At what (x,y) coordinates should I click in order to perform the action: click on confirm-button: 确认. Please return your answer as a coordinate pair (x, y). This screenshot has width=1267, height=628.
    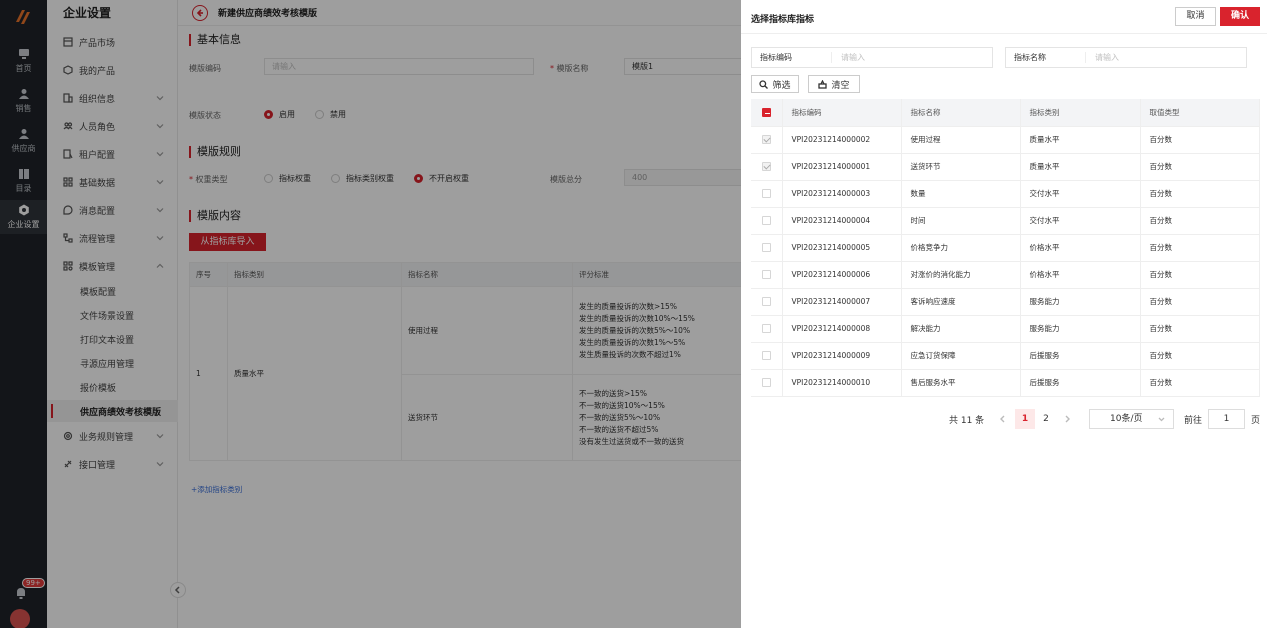
    Looking at the image, I should click on (1240, 16).